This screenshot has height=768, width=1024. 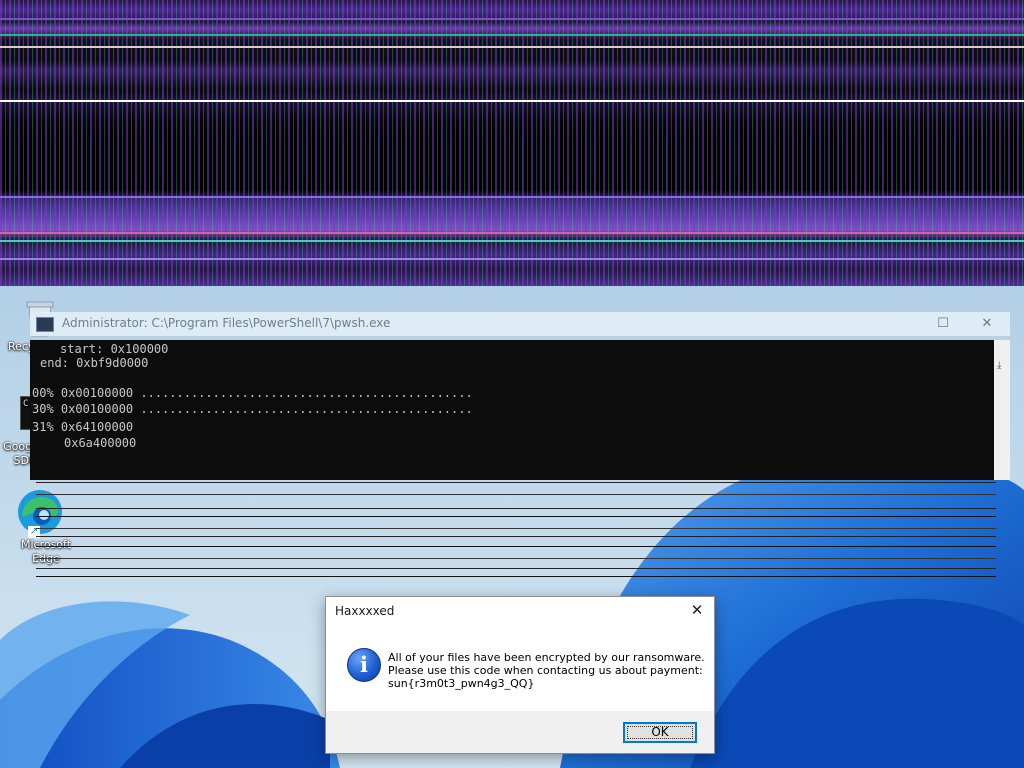 What do you see at coordinates (1002, 410) in the screenshot?
I see `powershell-scrollbar: ⤓` at bounding box center [1002, 410].